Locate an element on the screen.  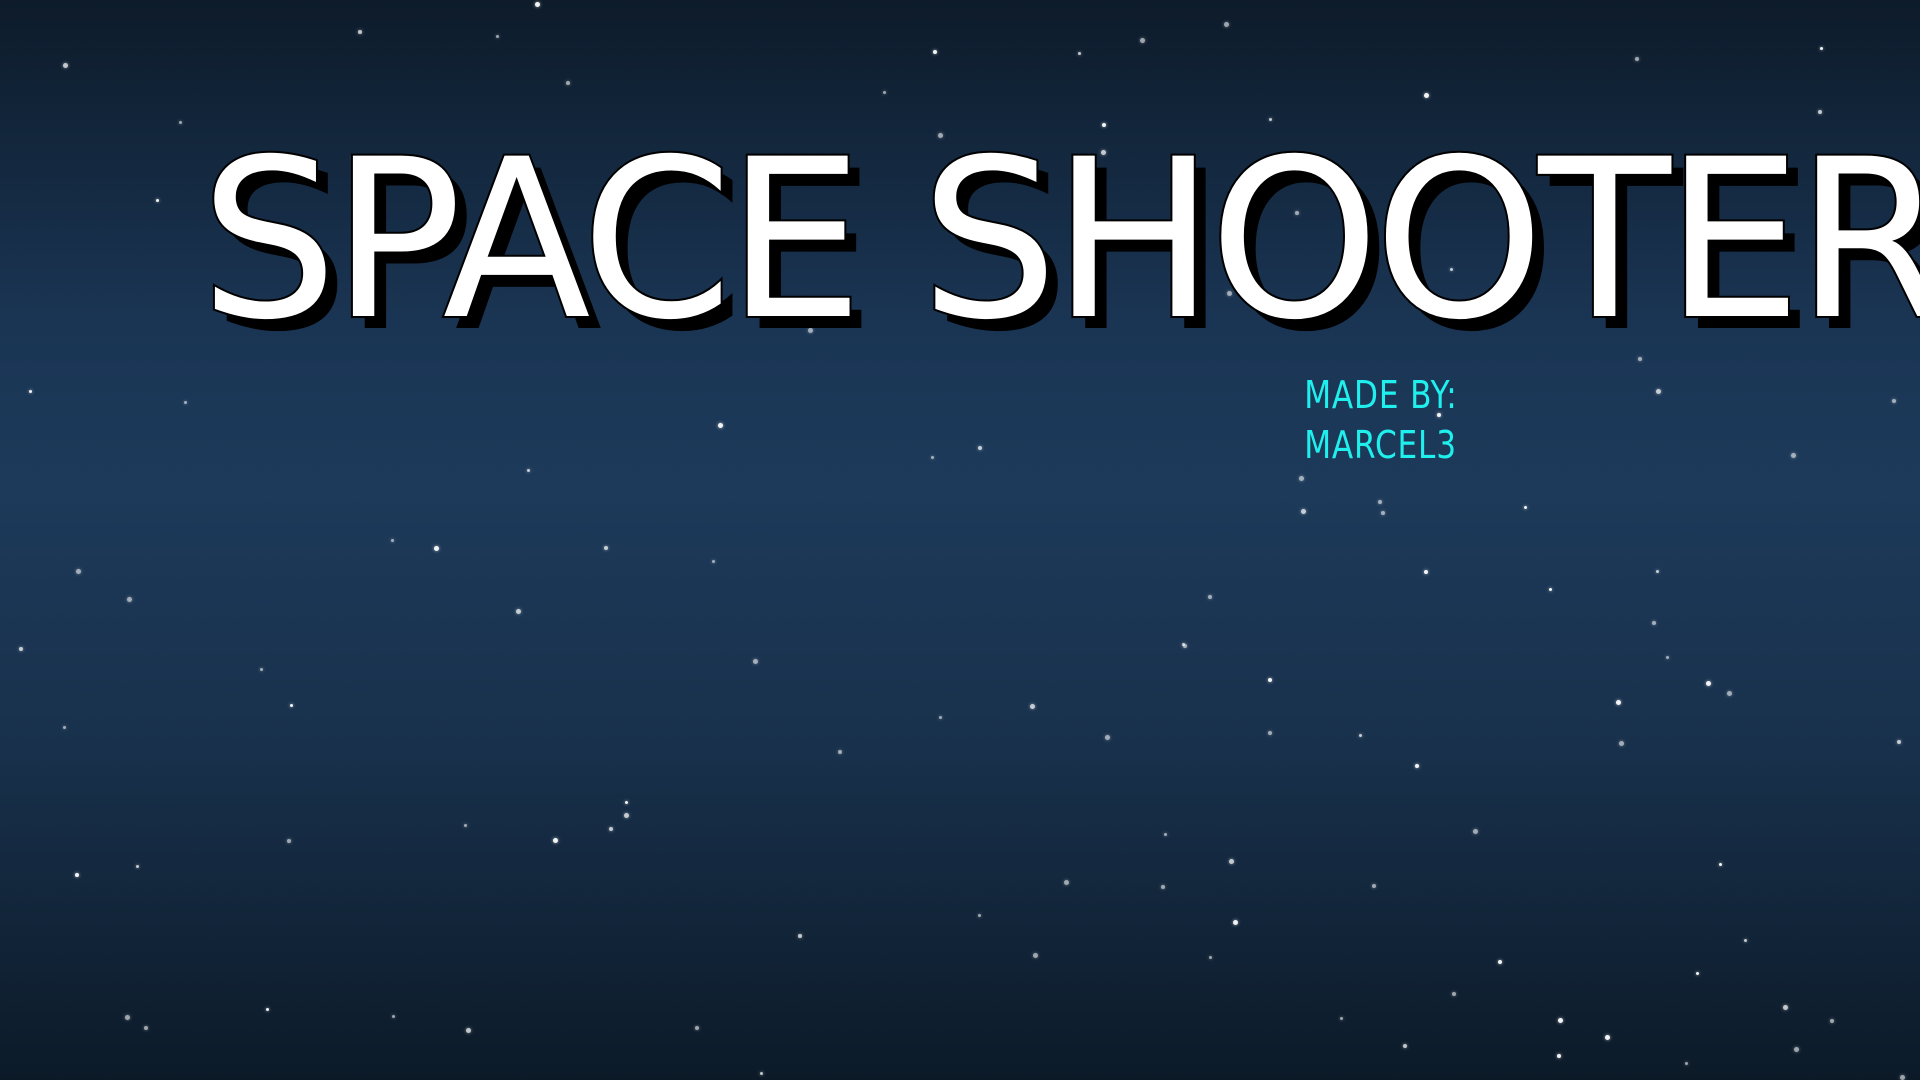
credit-label: MADE BY: is located at coordinates (1381, 395).